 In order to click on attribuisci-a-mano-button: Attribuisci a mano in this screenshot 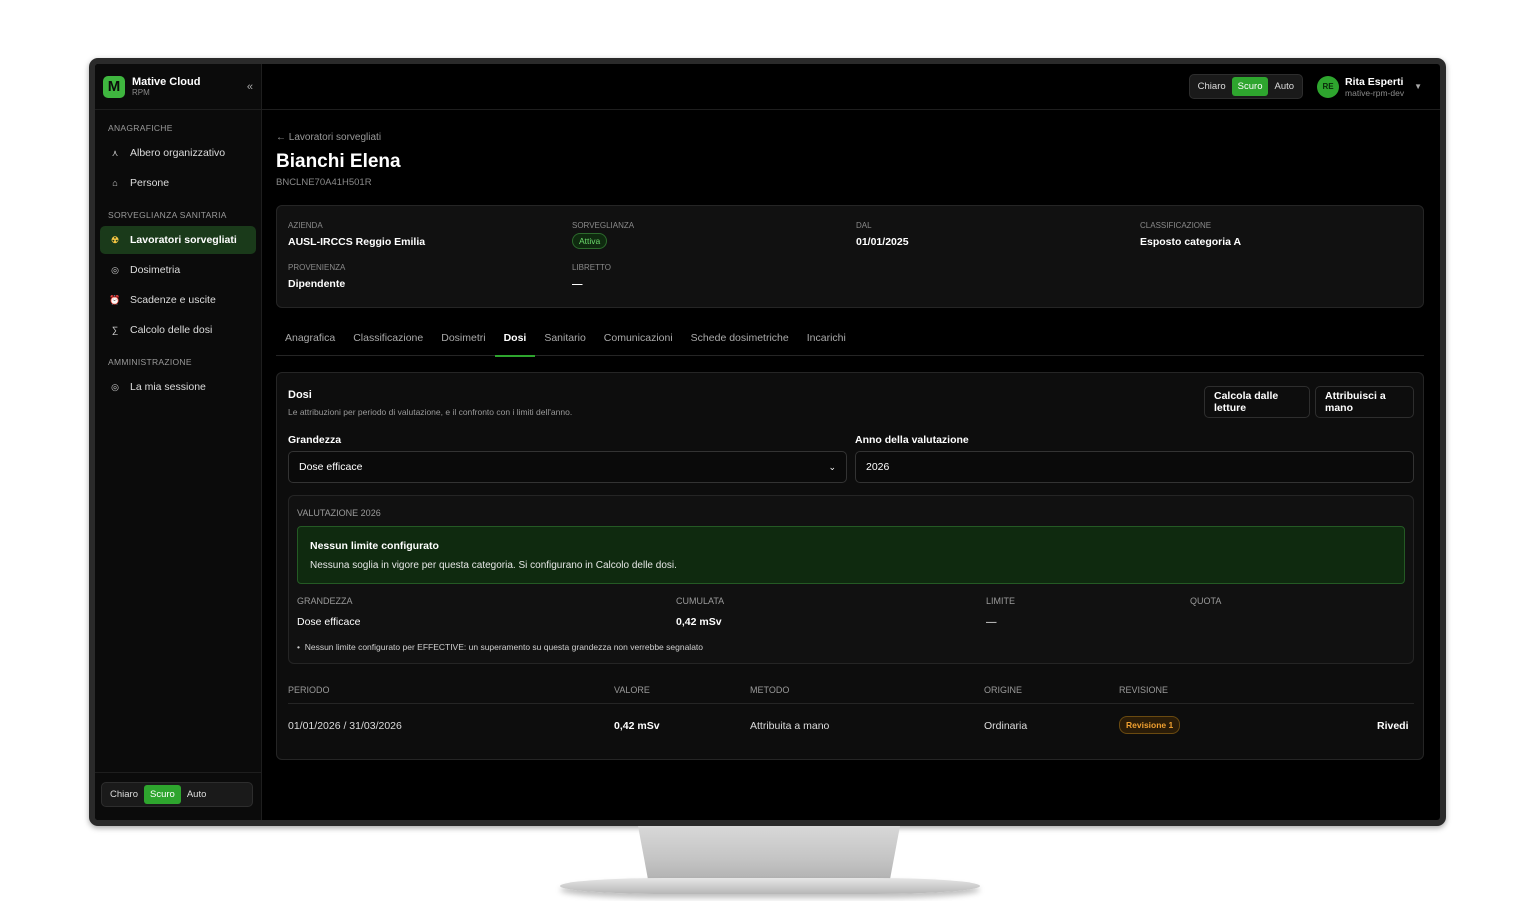, I will do `click(1364, 402)`.